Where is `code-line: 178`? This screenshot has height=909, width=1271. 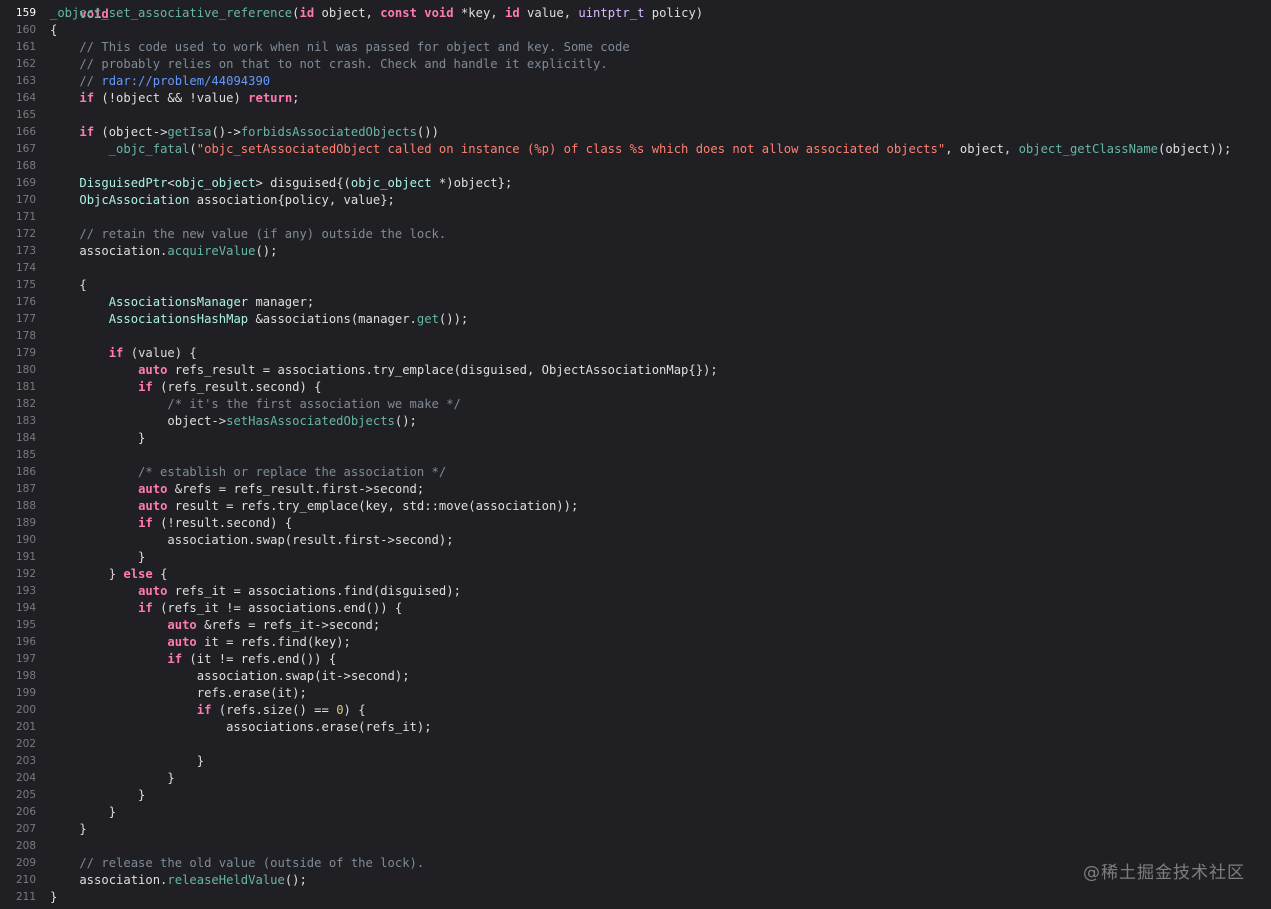
code-line: 178 is located at coordinates (635, 336).